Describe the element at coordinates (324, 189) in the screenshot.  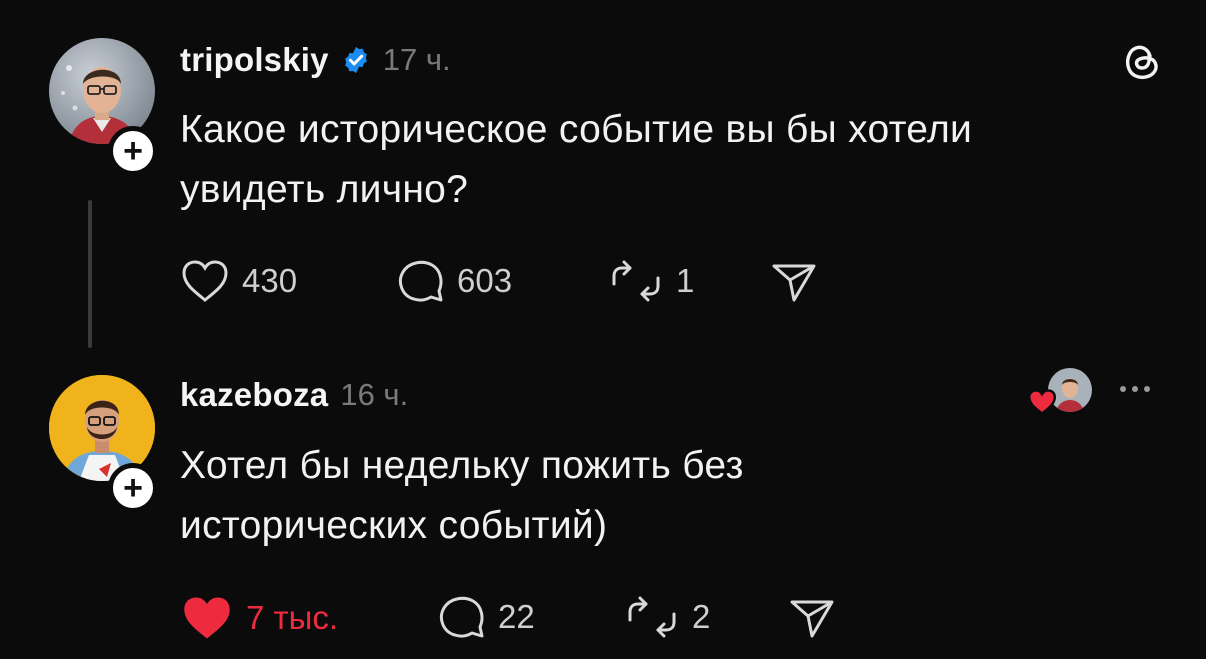
I see `post-text-line: увидеть лично?` at that location.